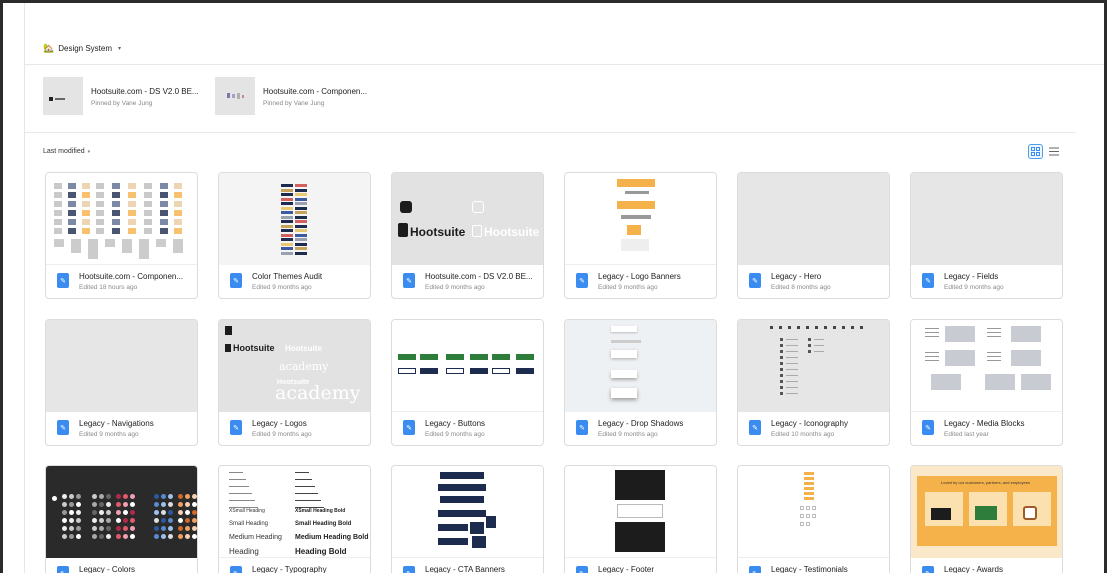 The height and width of the screenshot is (573, 1107). I want to click on file-name: Legacy - Buttons, so click(455, 423).